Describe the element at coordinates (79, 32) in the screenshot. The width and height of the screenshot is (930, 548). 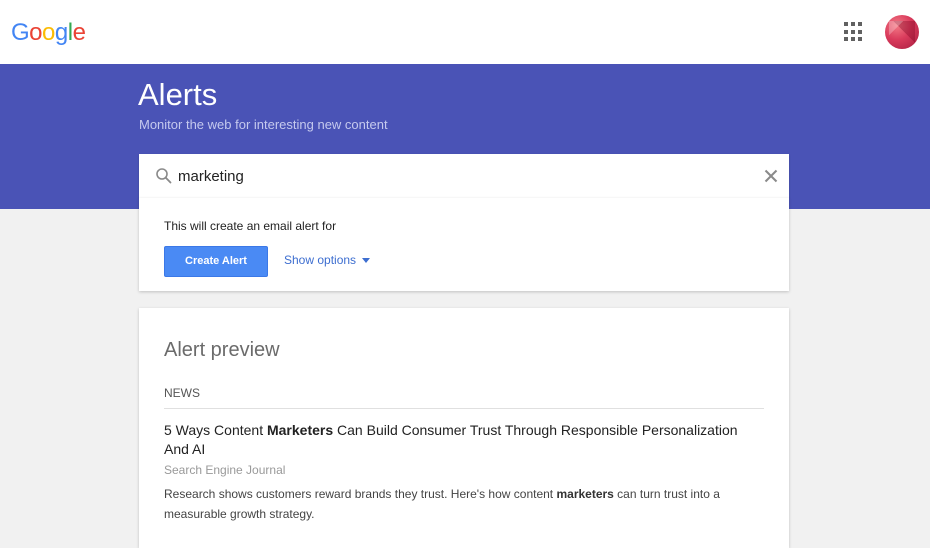
I see `logo-letter: e` at that location.